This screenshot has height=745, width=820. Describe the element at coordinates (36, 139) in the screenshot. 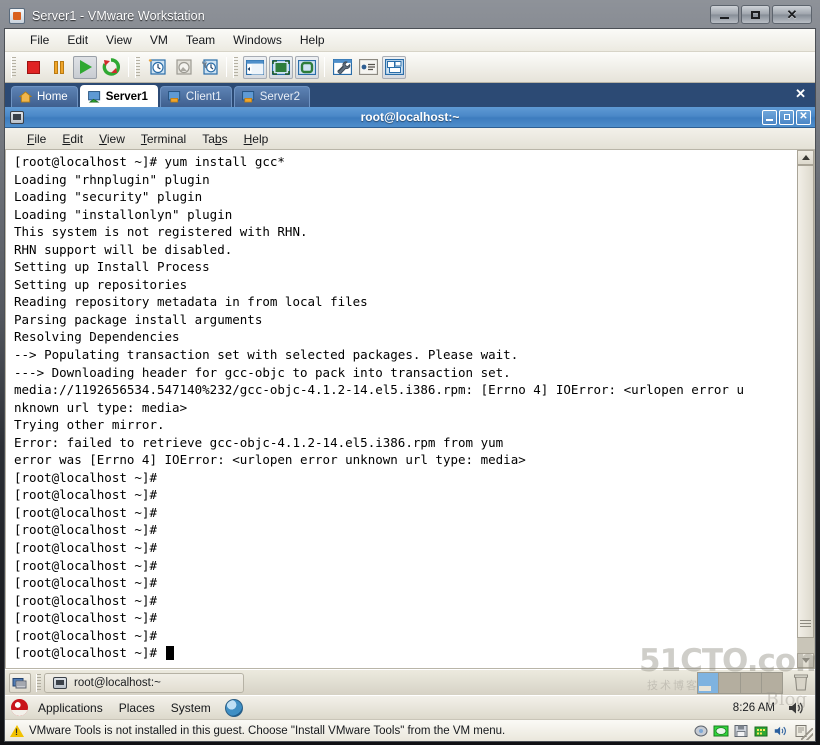

I see `terminal-menu-file: File` at that location.